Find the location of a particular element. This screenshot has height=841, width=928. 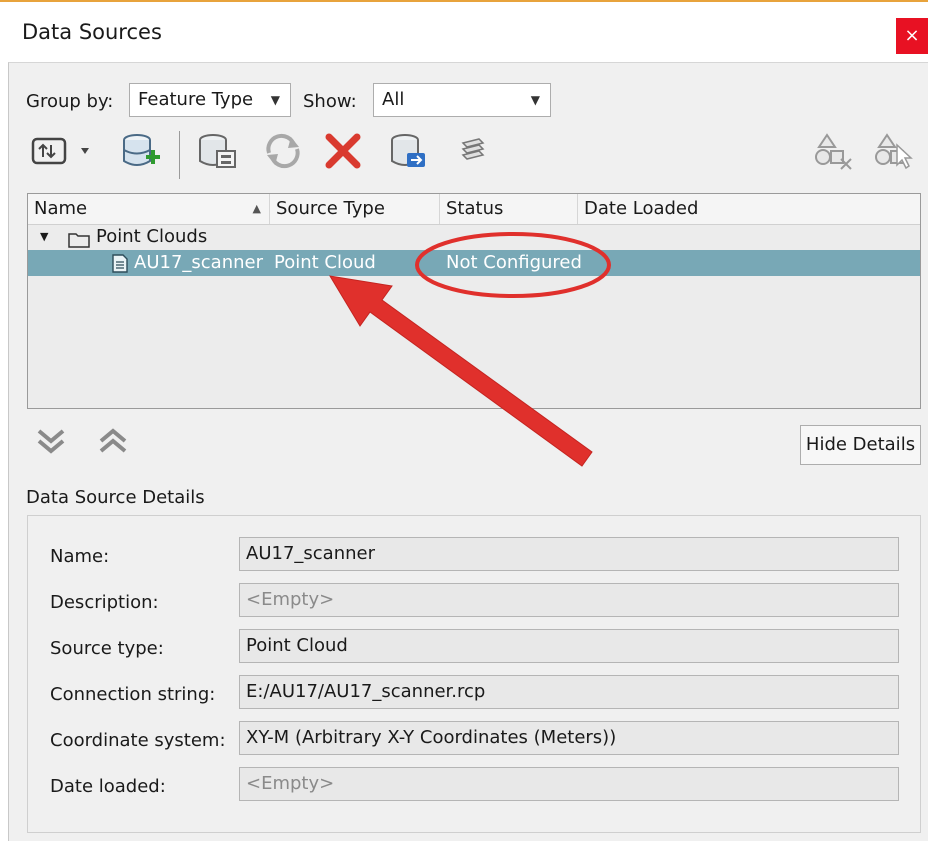

name-label: Name: is located at coordinates (80, 556).